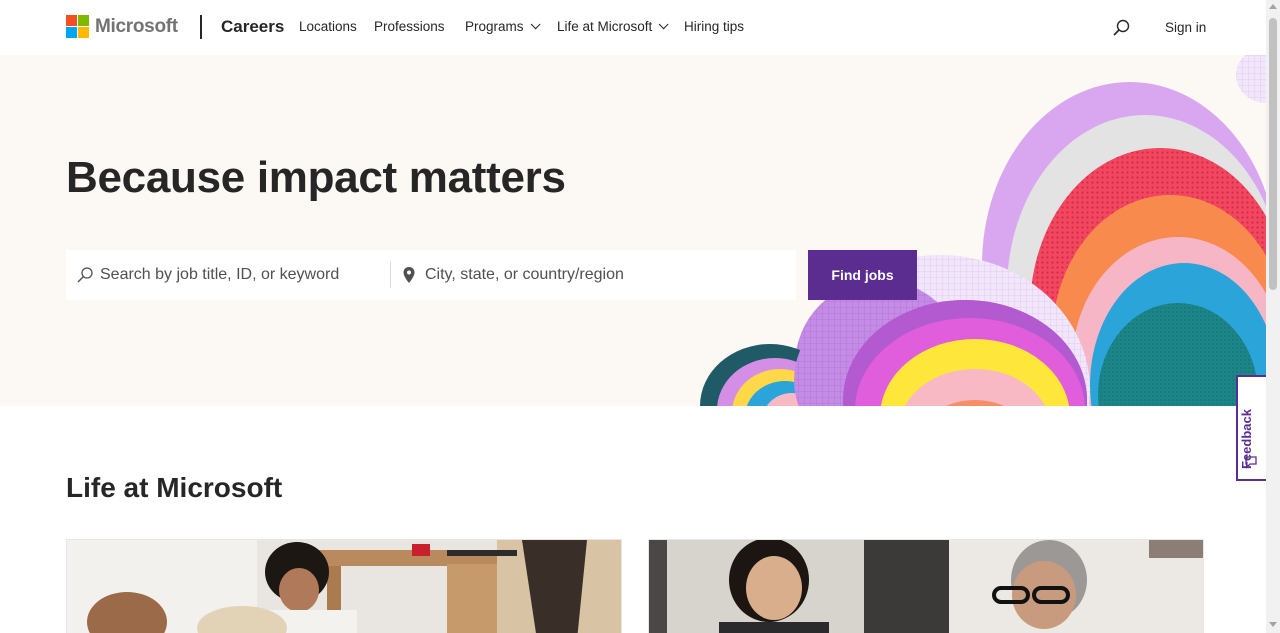 The width and height of the screenshot is (1280, 633). I want to click on hero-title: Because impact matters, so click(316, 177).